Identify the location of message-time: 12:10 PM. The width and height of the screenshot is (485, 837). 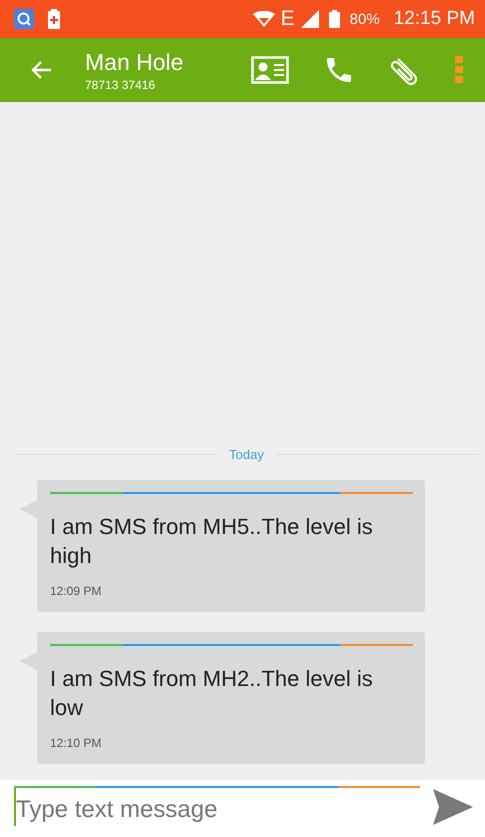
(76, 743).